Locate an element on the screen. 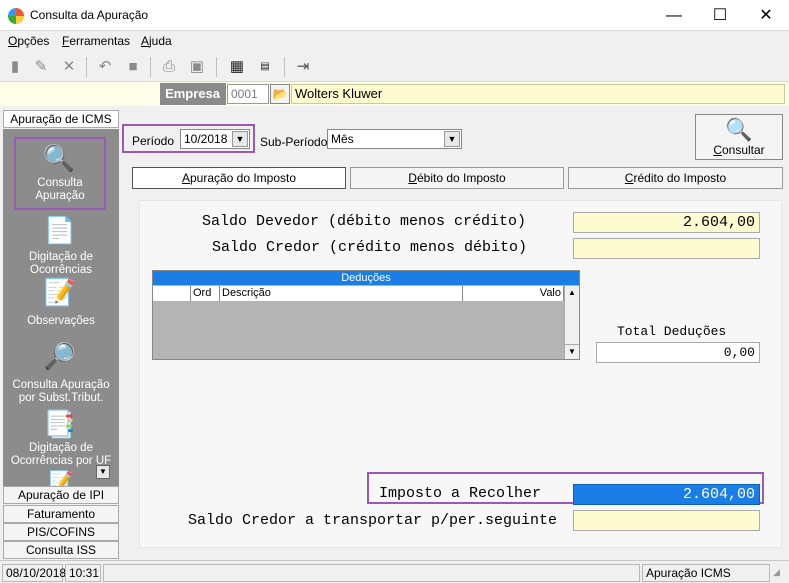 This screenshot has height=583, width=789. consulta-search-icon: 🔍 is located at coordinates (59, 158).